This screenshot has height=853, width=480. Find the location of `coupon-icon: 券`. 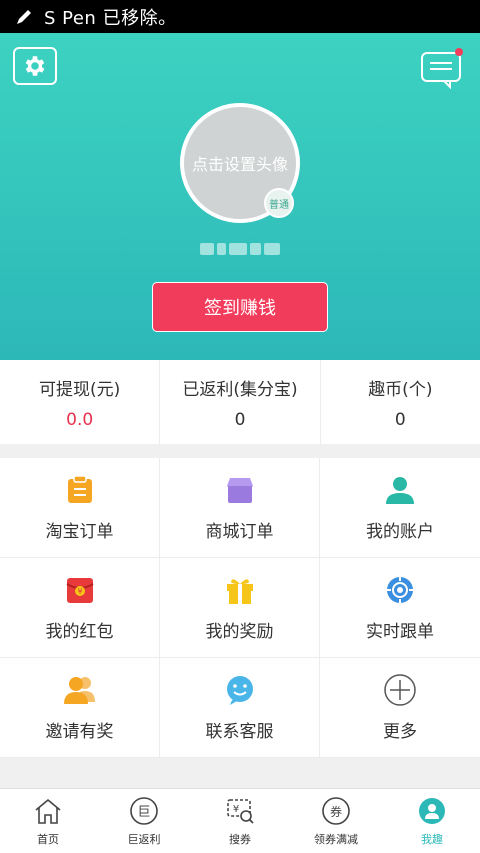

coupon-icon: 券 is located at coordinates (336, 811).